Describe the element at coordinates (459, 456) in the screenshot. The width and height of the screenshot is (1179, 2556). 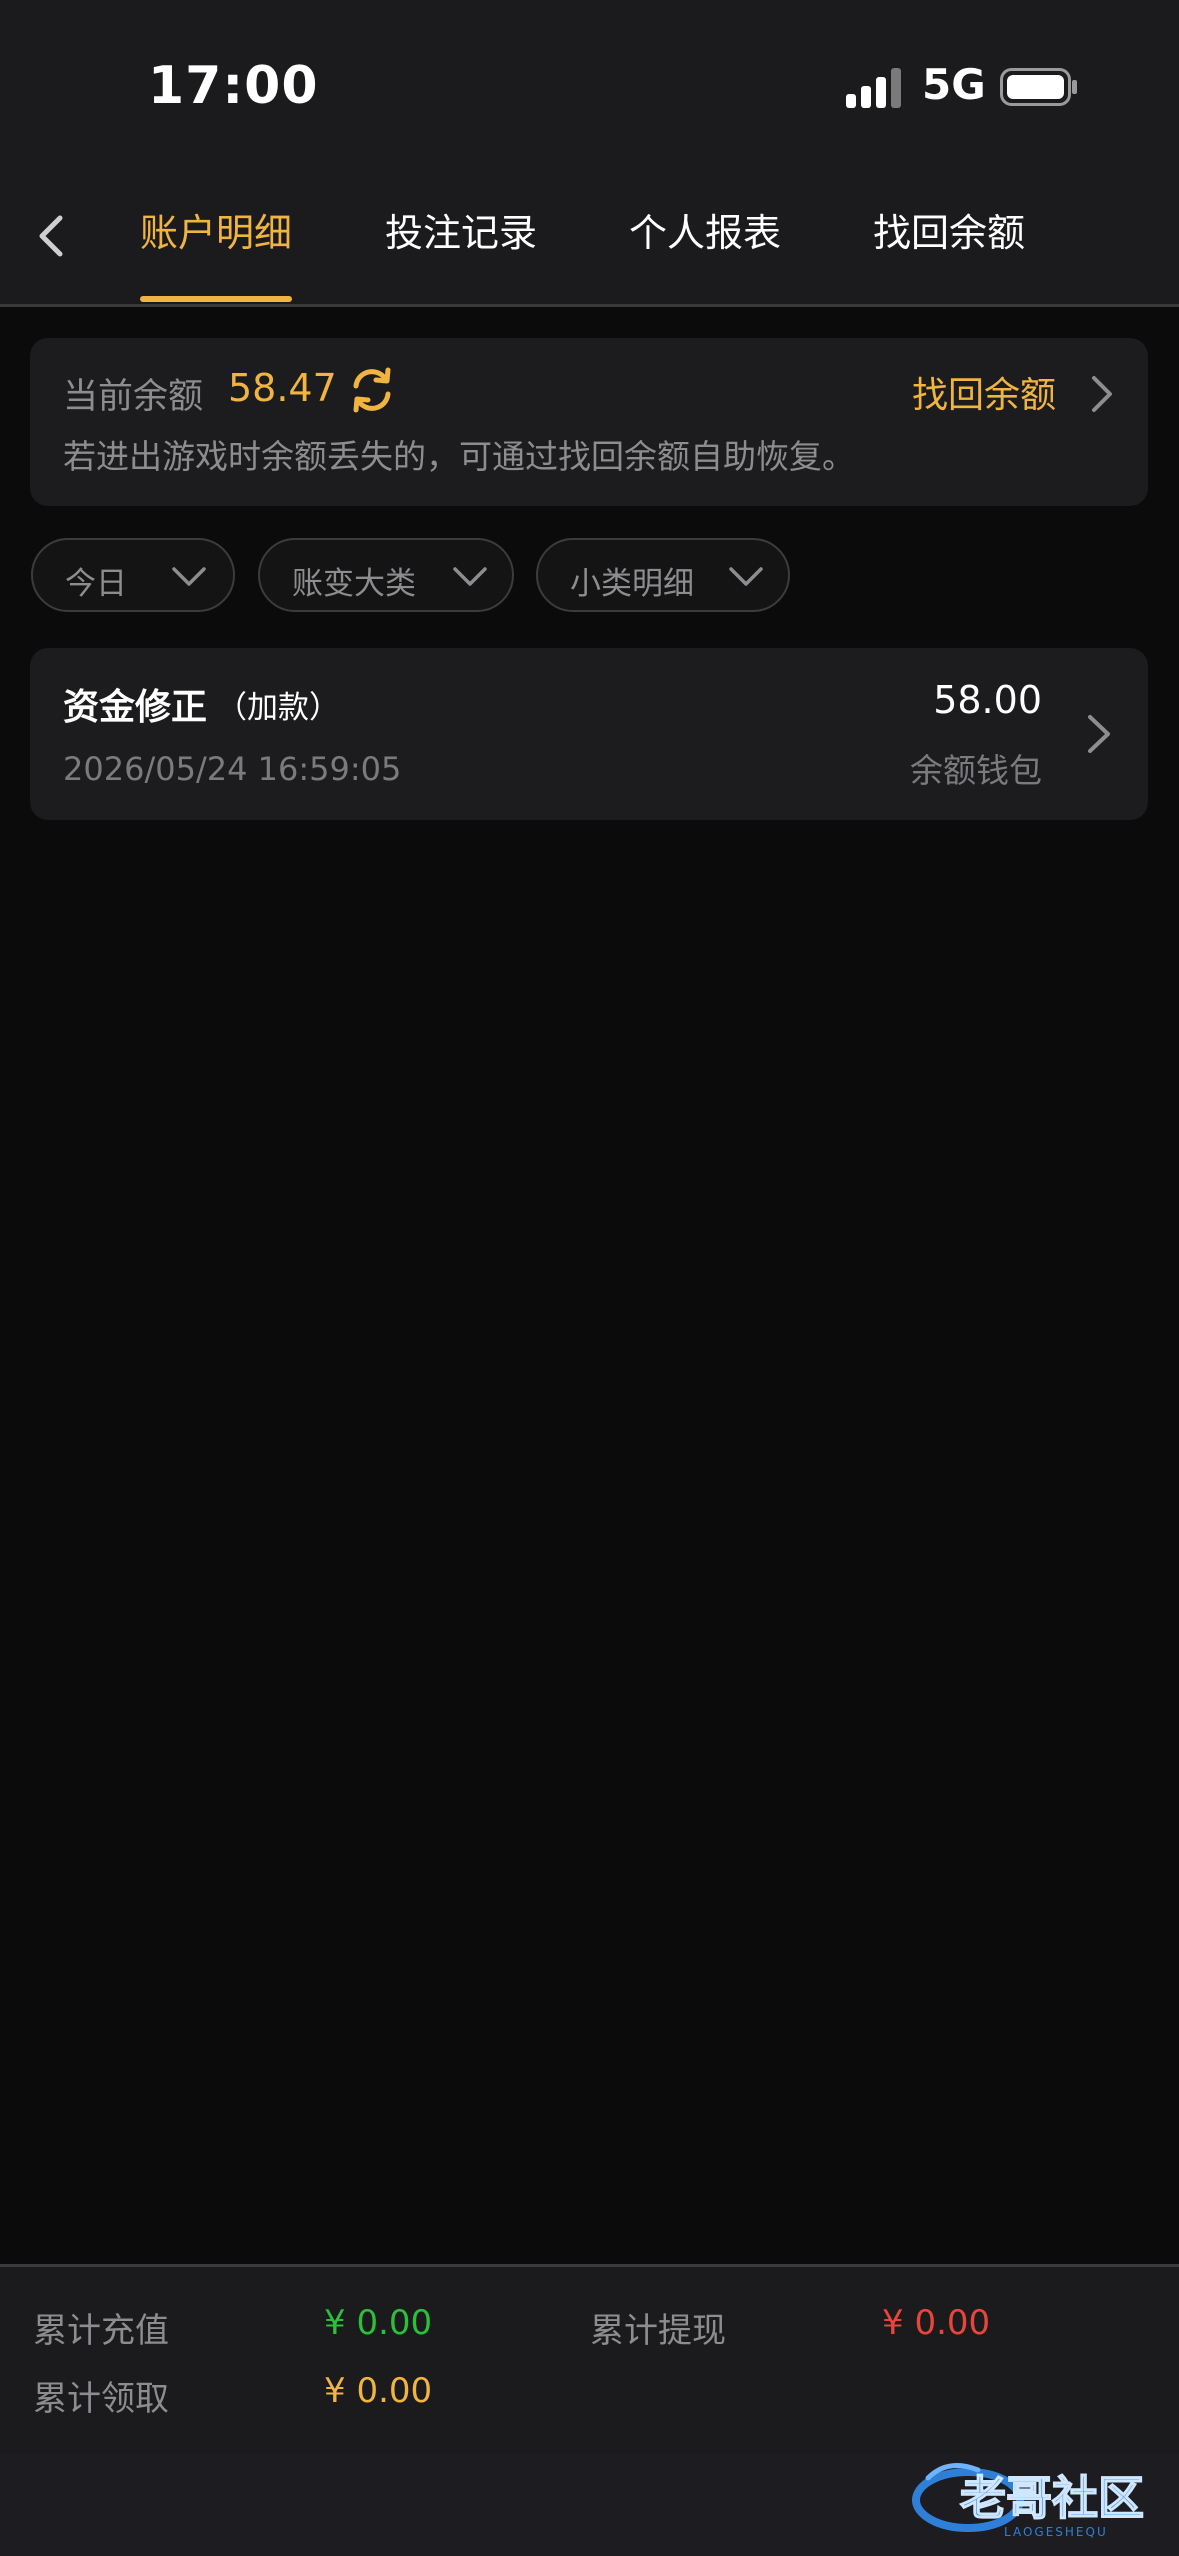
I see `balance-hint: 若进出游戏时余额丢失的，可通过找回余额自助恢复。` at that location.